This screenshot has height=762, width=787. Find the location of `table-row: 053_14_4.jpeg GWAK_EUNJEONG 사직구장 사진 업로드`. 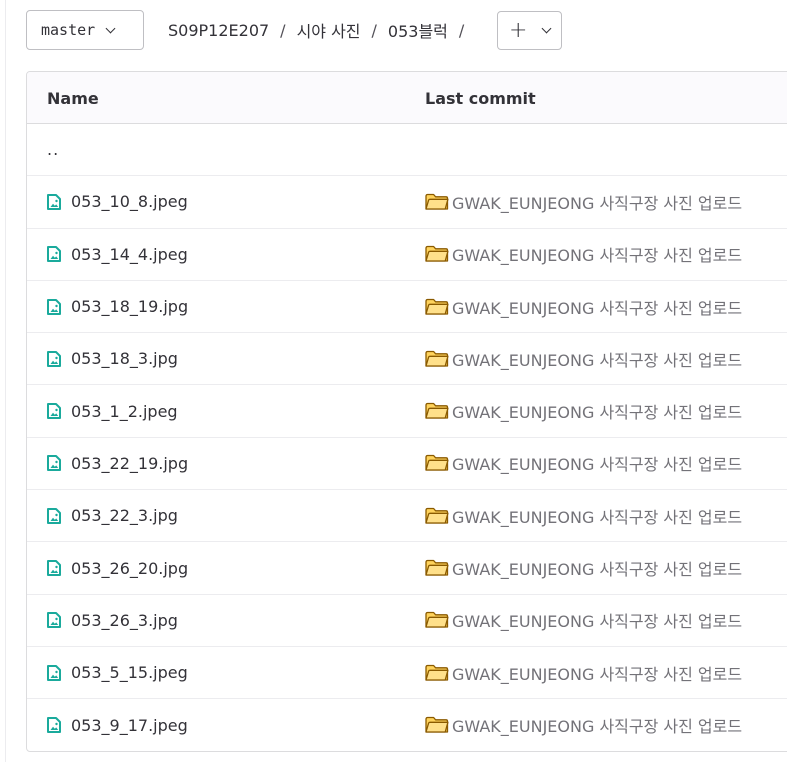

table-row: 053_14_4.jpeg GWAK_EUNJEONG 사직구장 사진 업로드 is located at coordinates (407, 255).